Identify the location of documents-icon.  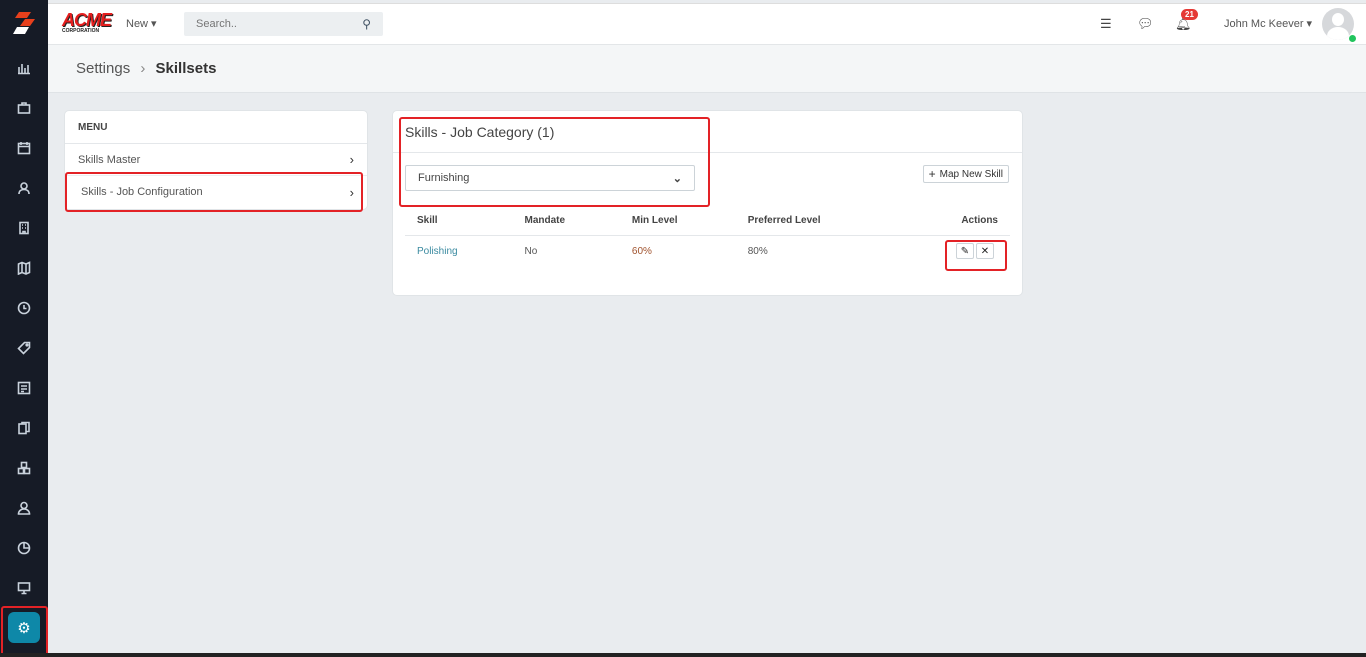
(24, 428).